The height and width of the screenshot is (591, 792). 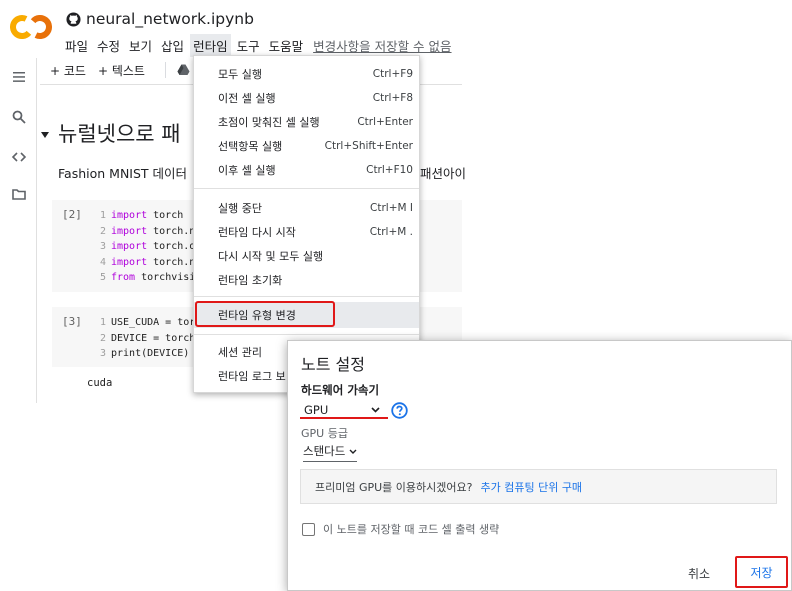 I want to click on search-icon, so click(x=19, y=117).